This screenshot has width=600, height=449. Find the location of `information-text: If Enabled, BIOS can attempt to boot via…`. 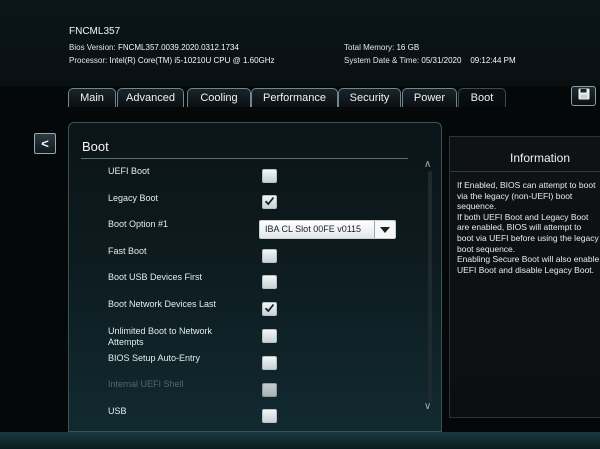

information-text: If Enabled, BIOS can attempt to boot via… is located at coordinates (528, 227).